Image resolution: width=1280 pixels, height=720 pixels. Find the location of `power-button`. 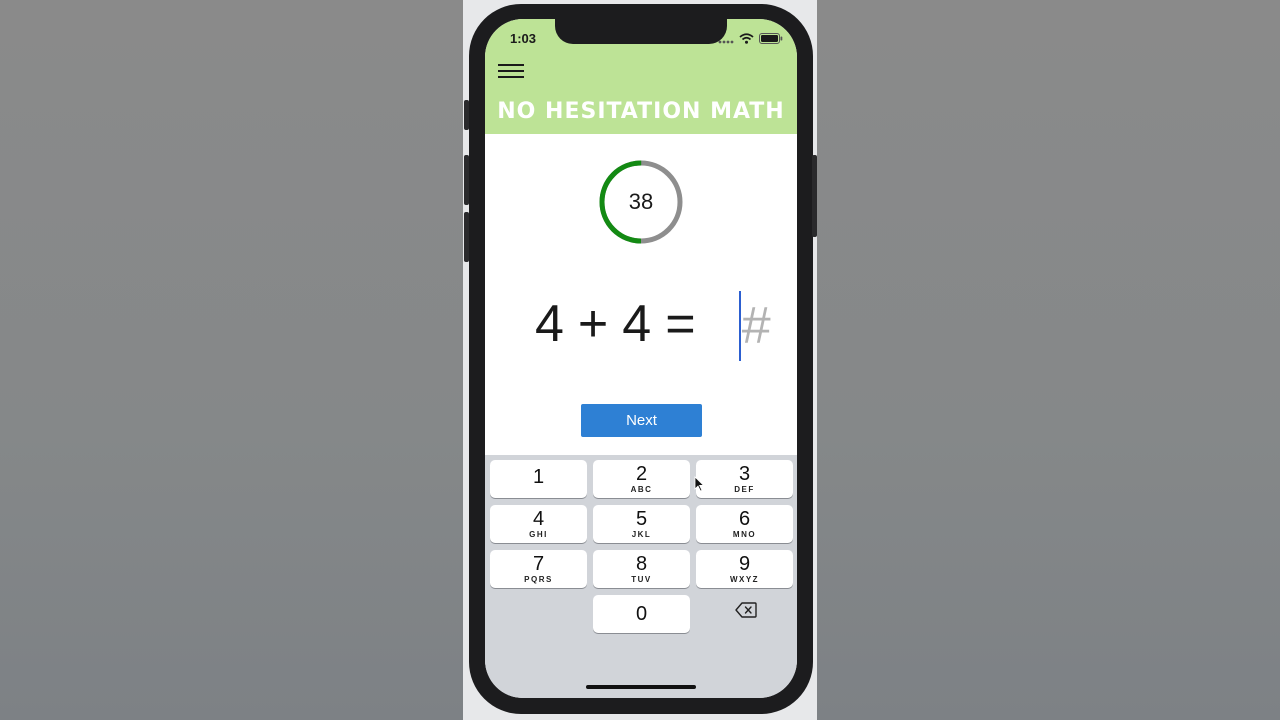

power-button is located at coordinates (814, 196).